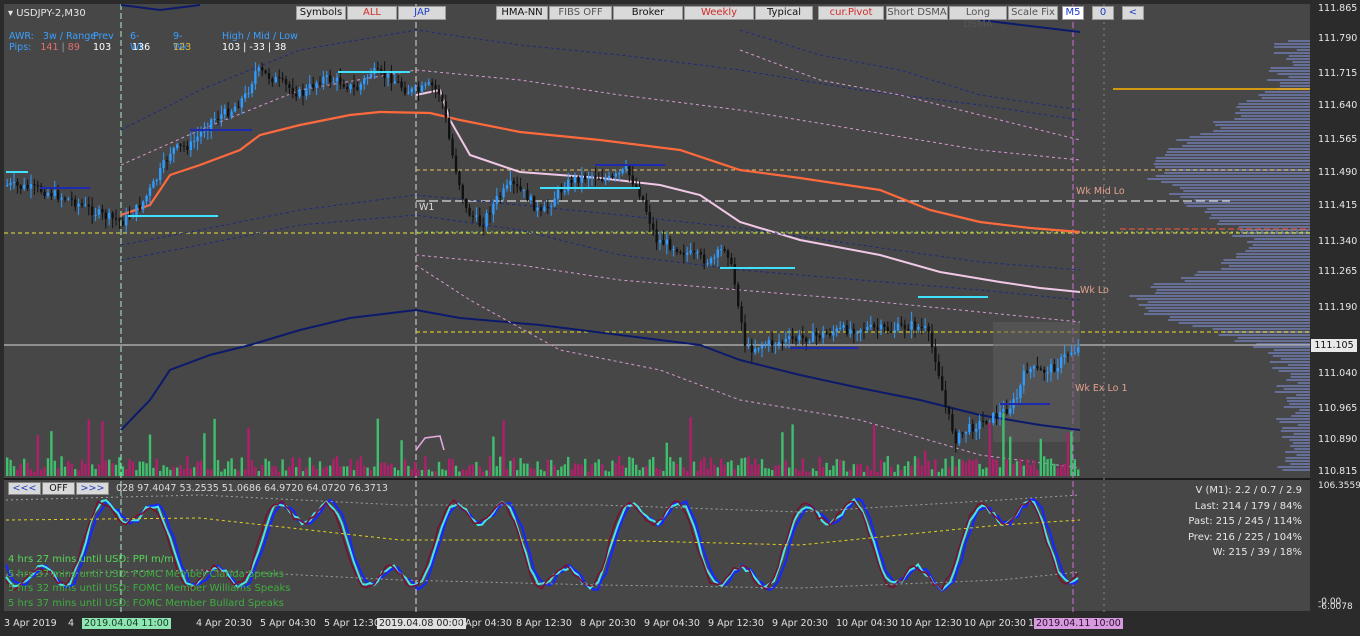  What do you see at coordinates (1073, 13) in the screenshot?
I see `timeframe-m5-button: M5` at bounding box center [1073, 13].